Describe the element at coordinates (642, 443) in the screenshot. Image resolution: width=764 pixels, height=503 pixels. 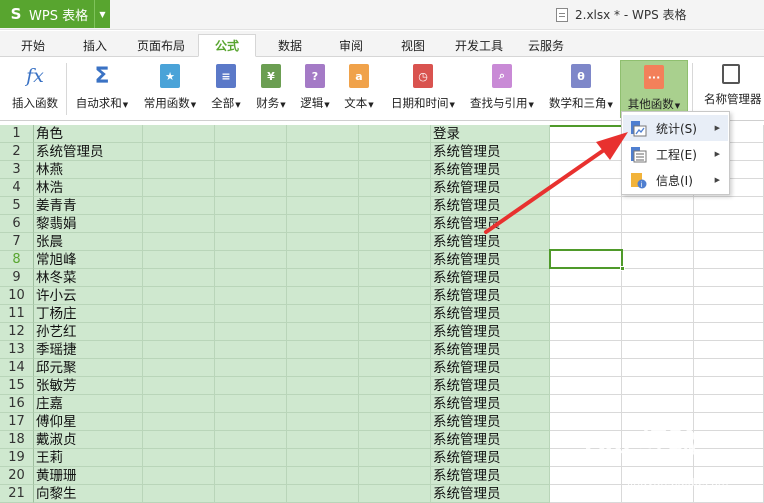
I see `watermark-logo-text: Bai 经验` at that location.